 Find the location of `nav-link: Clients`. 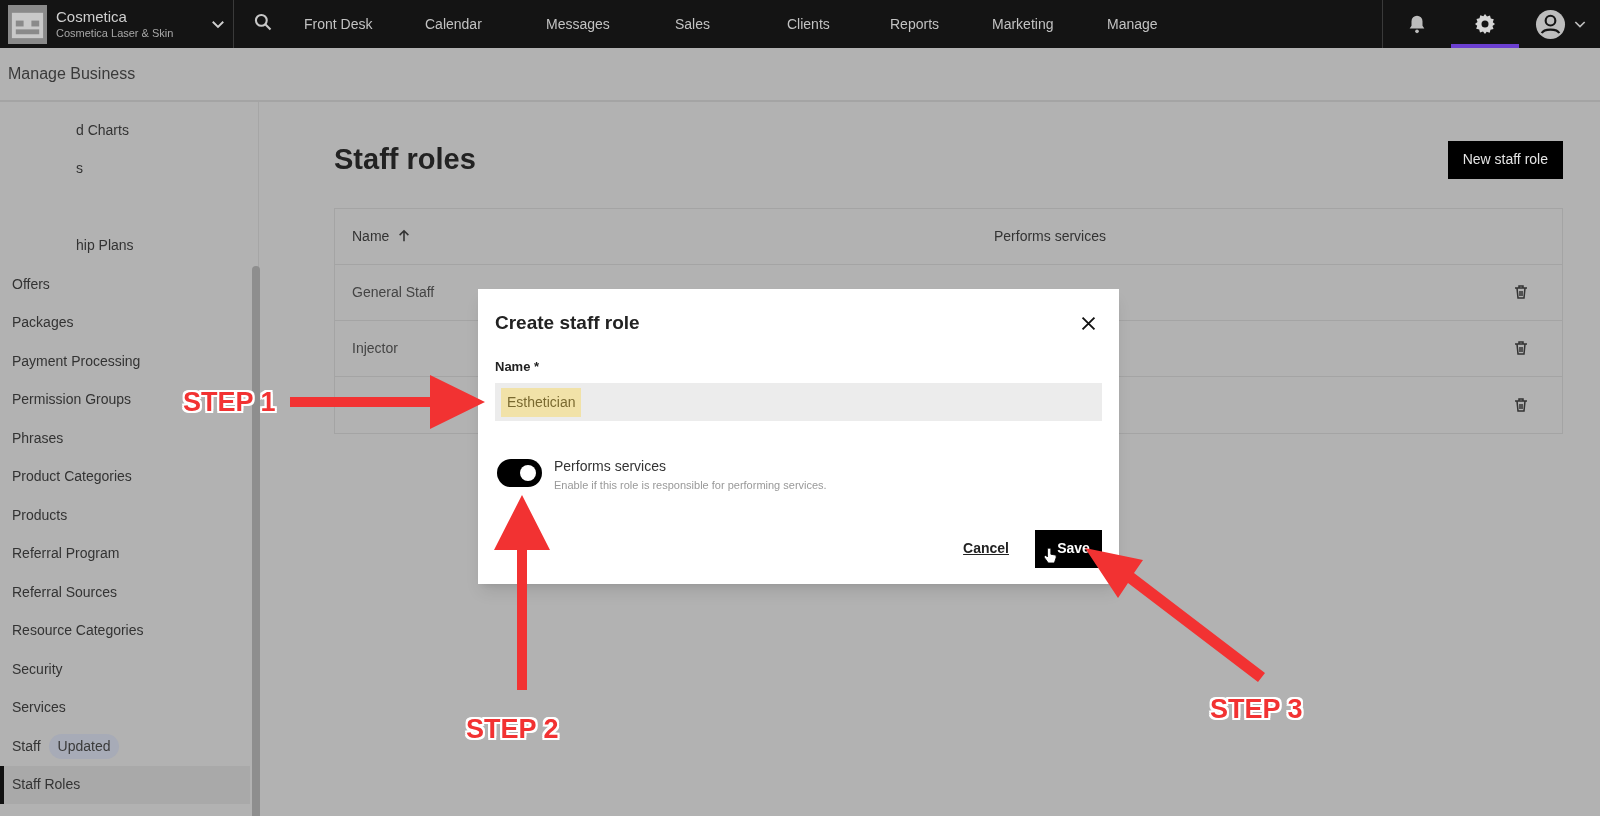

nav-link: Clients is located at coordinates (838, 24).